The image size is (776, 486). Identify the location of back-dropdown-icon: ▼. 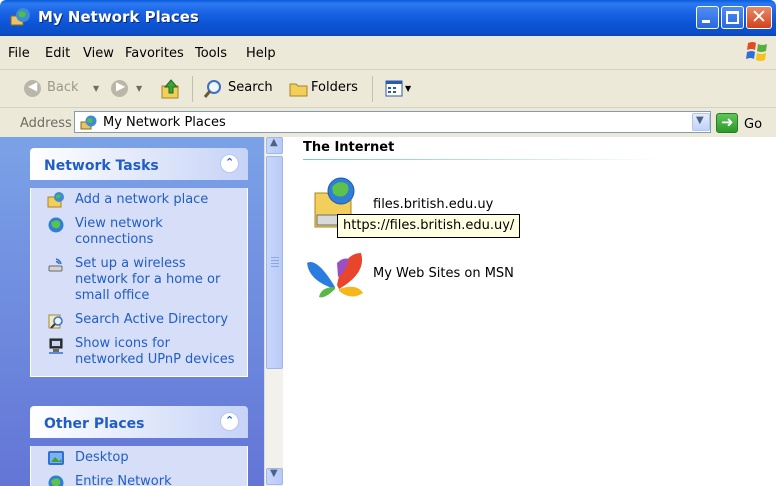
(96, 88).